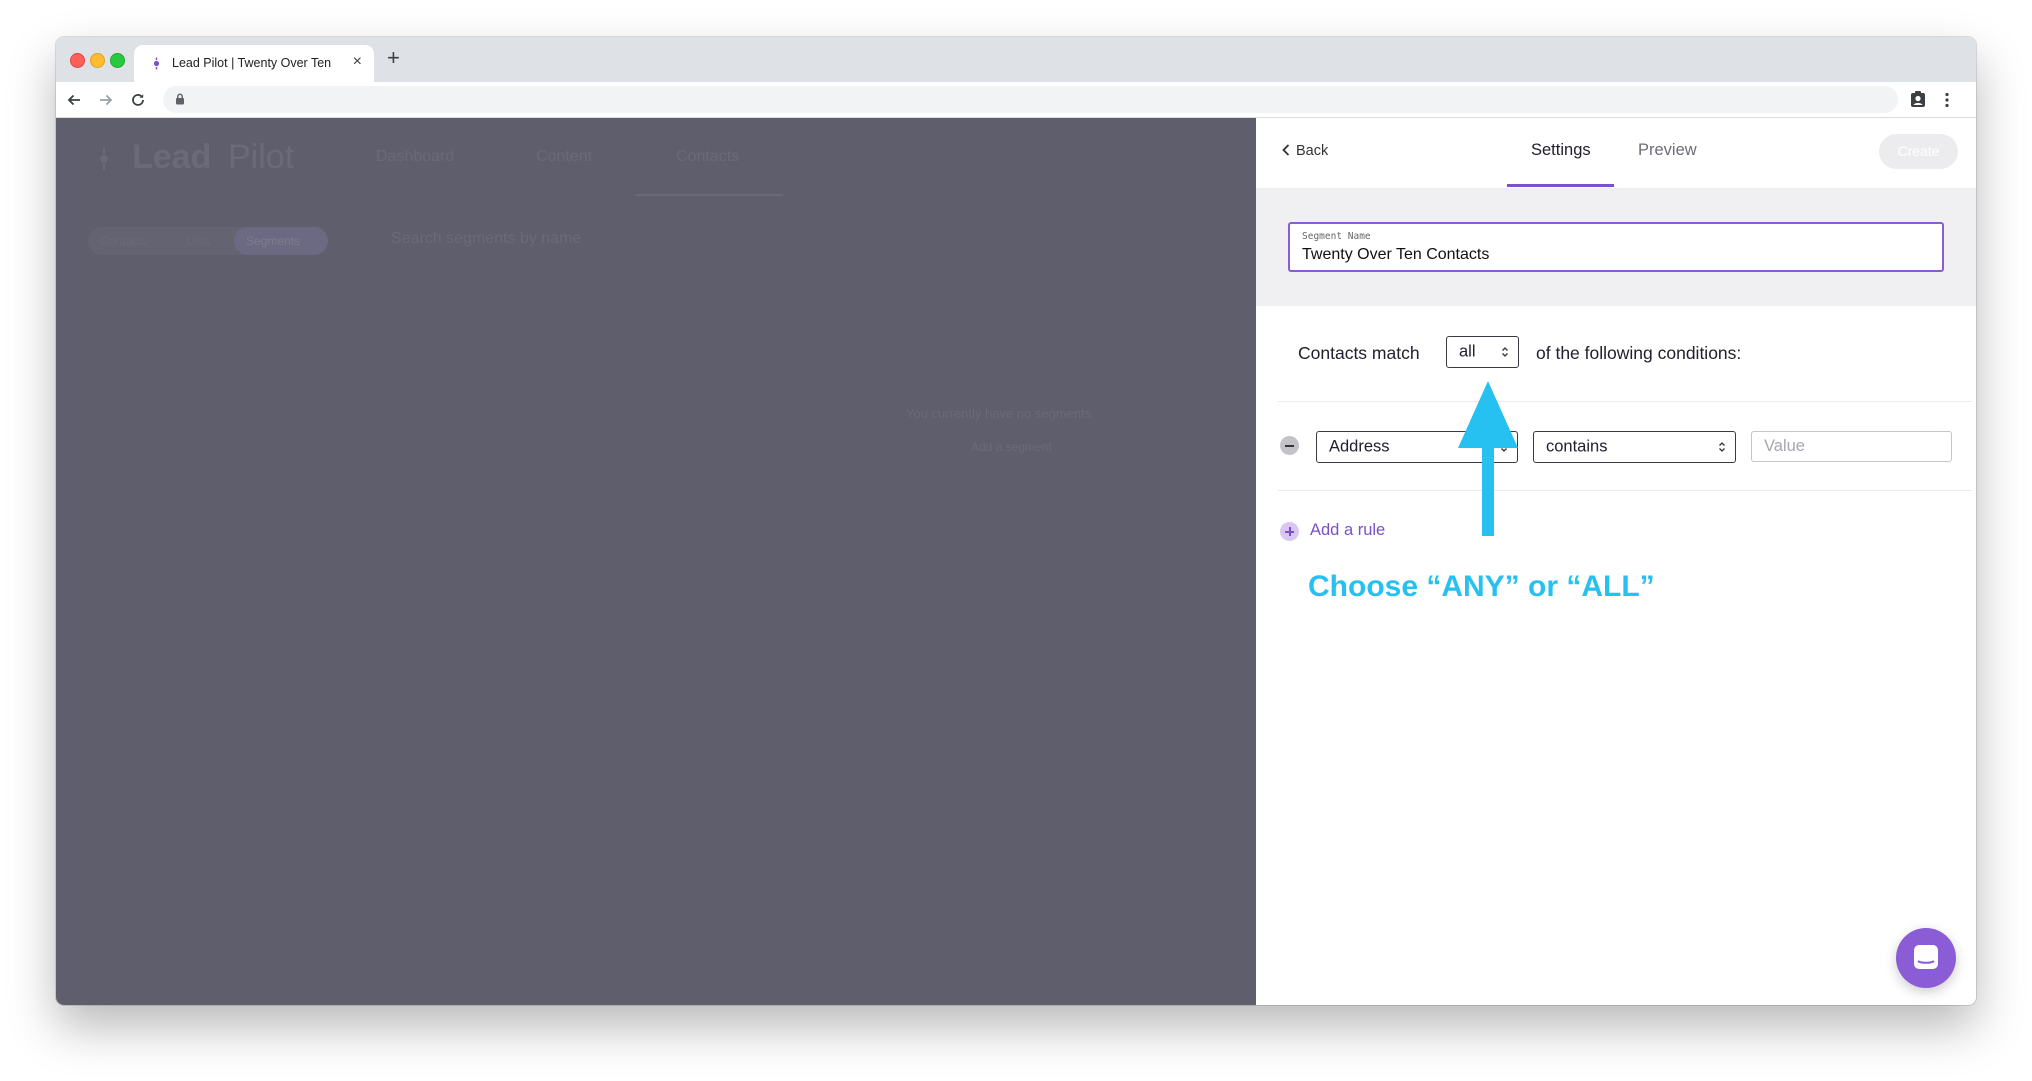  Describe the element at coordinates (106, 100) in the screenshot. I see `forward-arrow-icon` at that location.